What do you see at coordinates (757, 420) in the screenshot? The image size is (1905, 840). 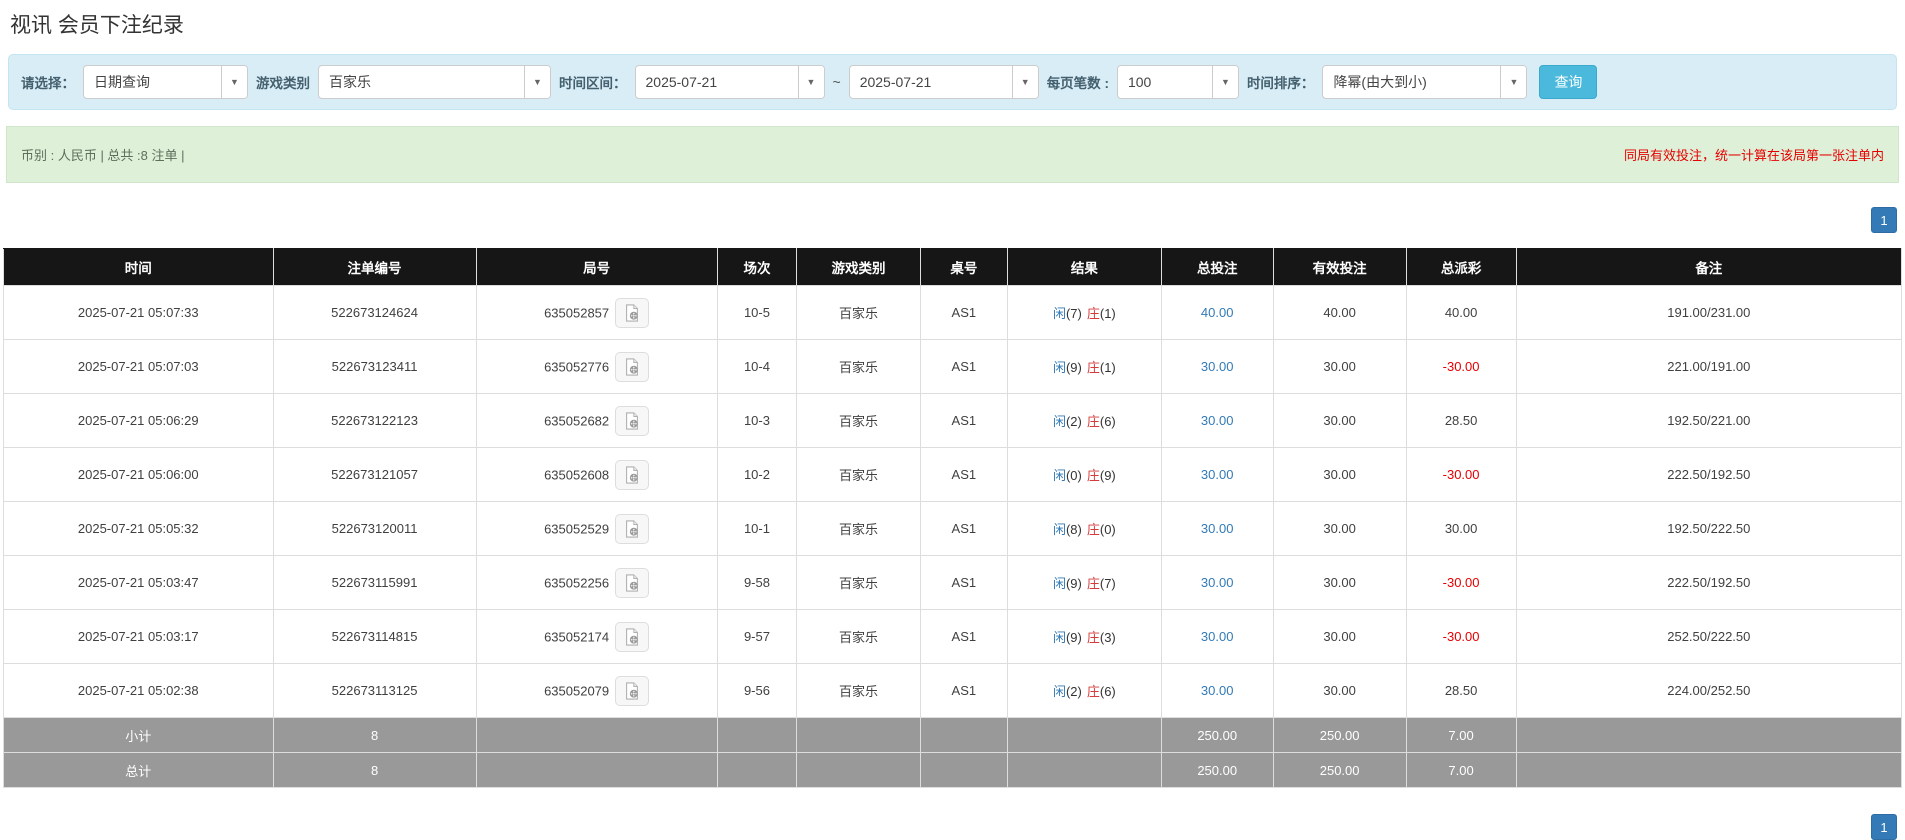 I see `cell-session: 10-3` at bounding box center [757, 420].